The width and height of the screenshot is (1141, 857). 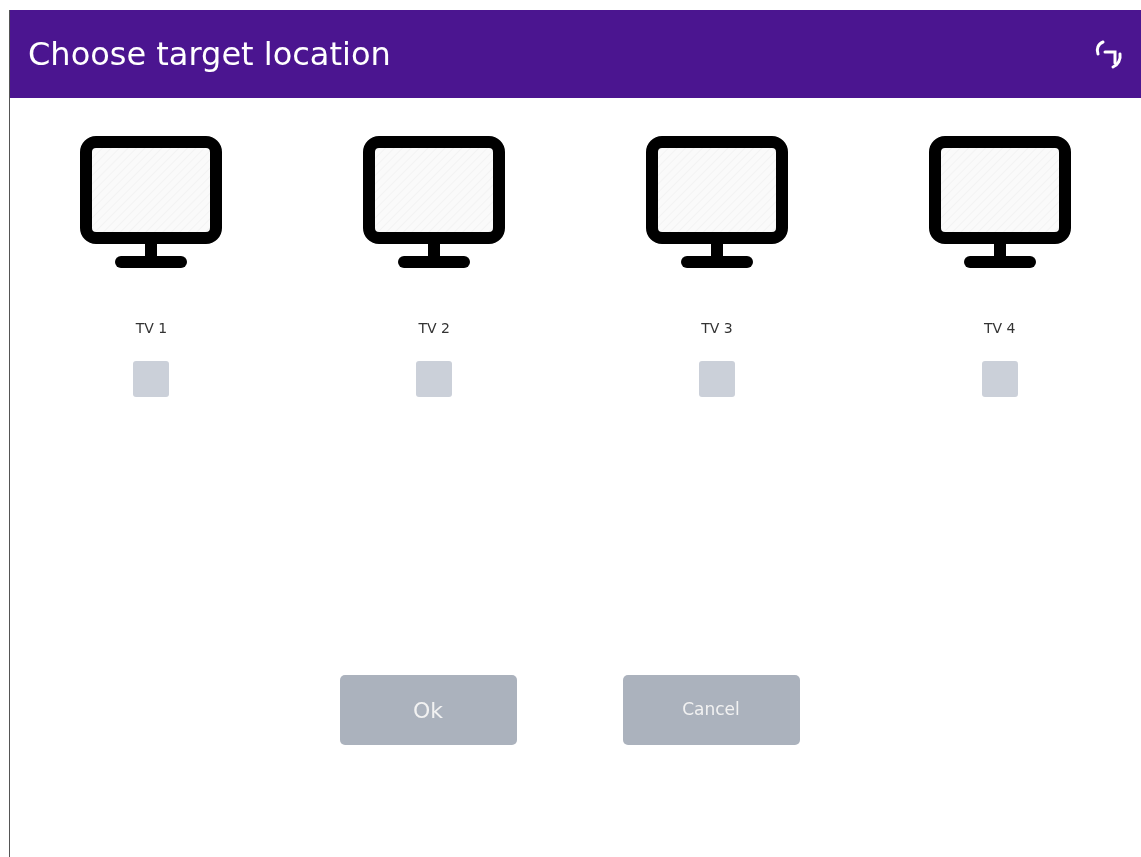 What do you see at coordinates (717, 328) in the screenshot?
I see `tv-label: TV 3` at bounding box center [717, 328].